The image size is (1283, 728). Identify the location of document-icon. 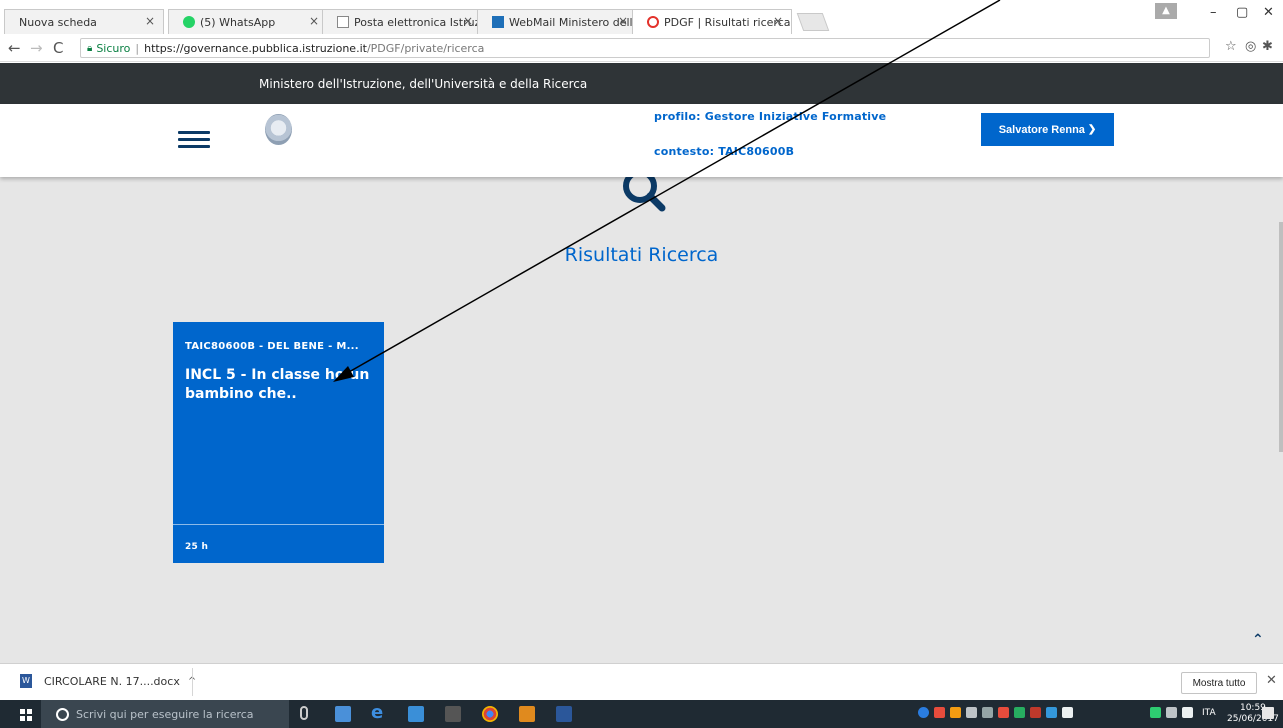
(343, 22).